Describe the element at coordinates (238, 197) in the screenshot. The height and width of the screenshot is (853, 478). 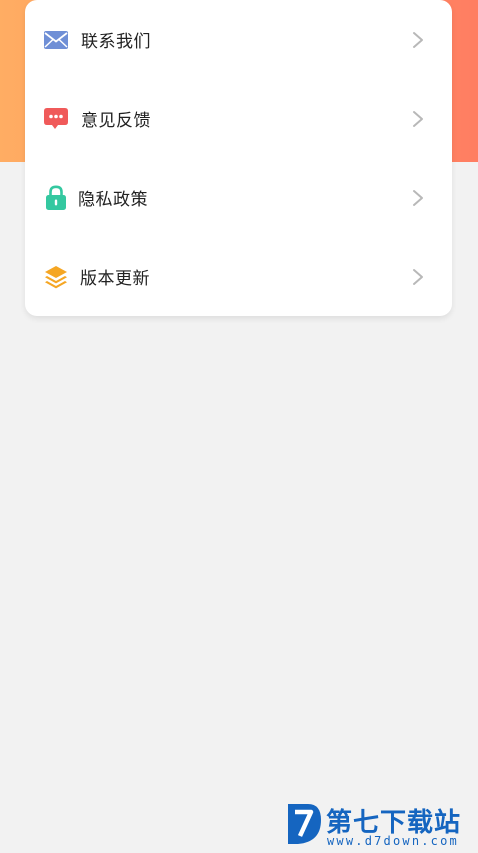
I see `menu-item-privacy-policy: 隐私政策` at that location.